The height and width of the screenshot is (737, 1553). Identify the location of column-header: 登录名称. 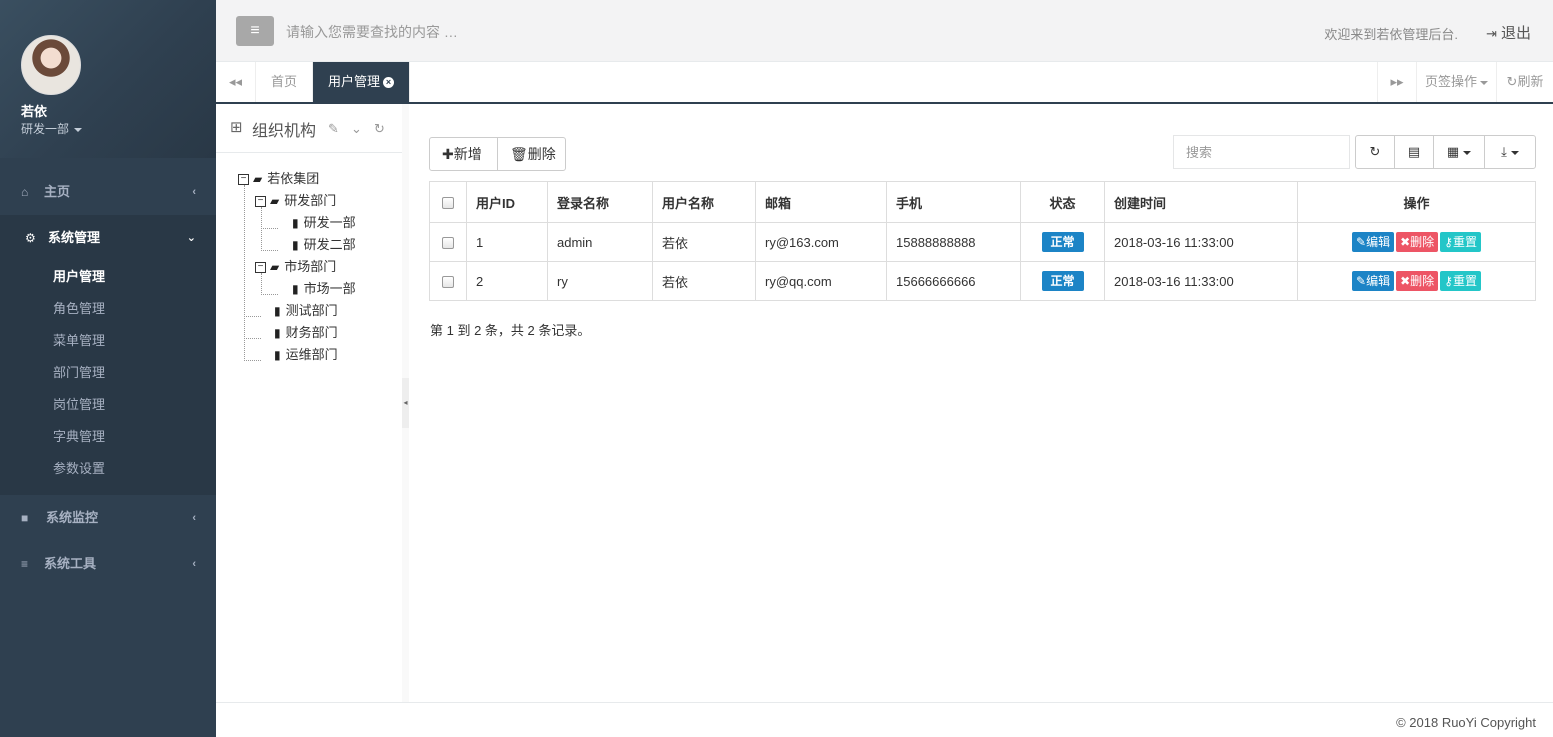
(600, 202).